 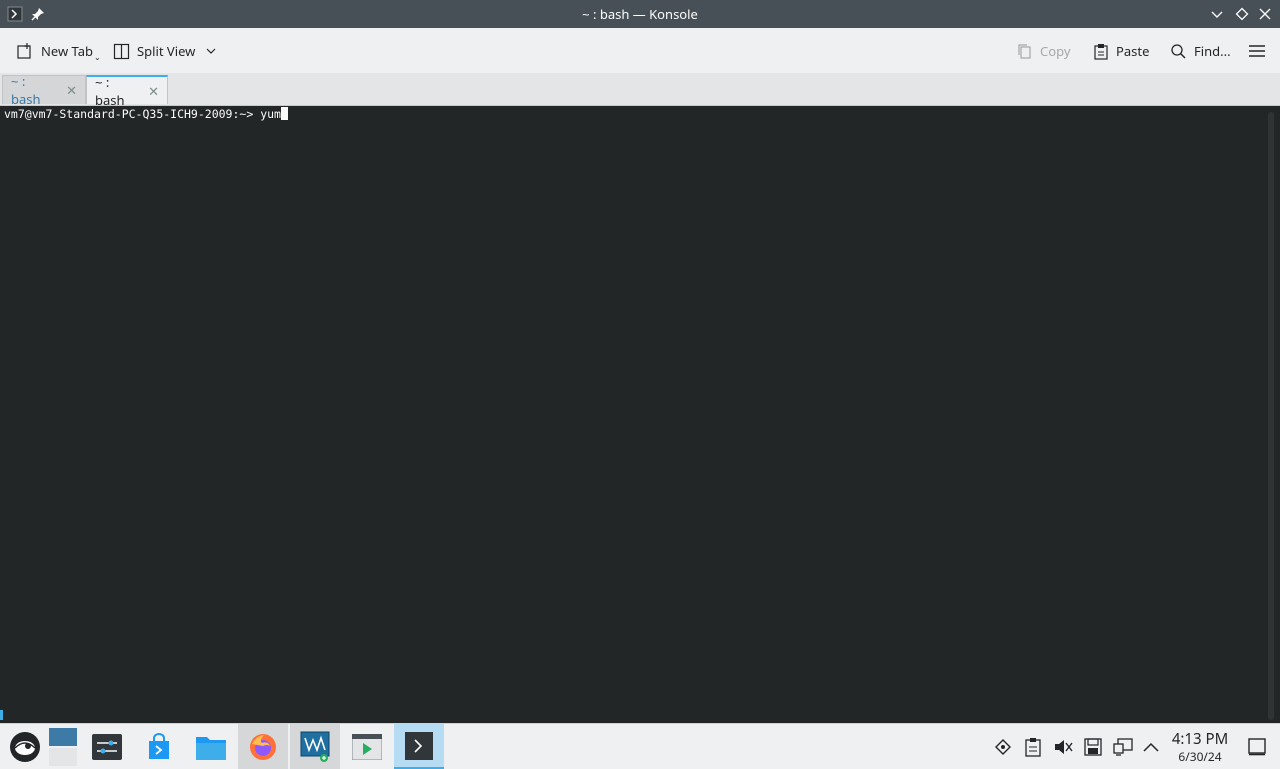 What do you see at coordinates (44, 90) in the screenshot?
I see `tab-bash-1: ~ : bash ✕` at bounding box center [44, 90].